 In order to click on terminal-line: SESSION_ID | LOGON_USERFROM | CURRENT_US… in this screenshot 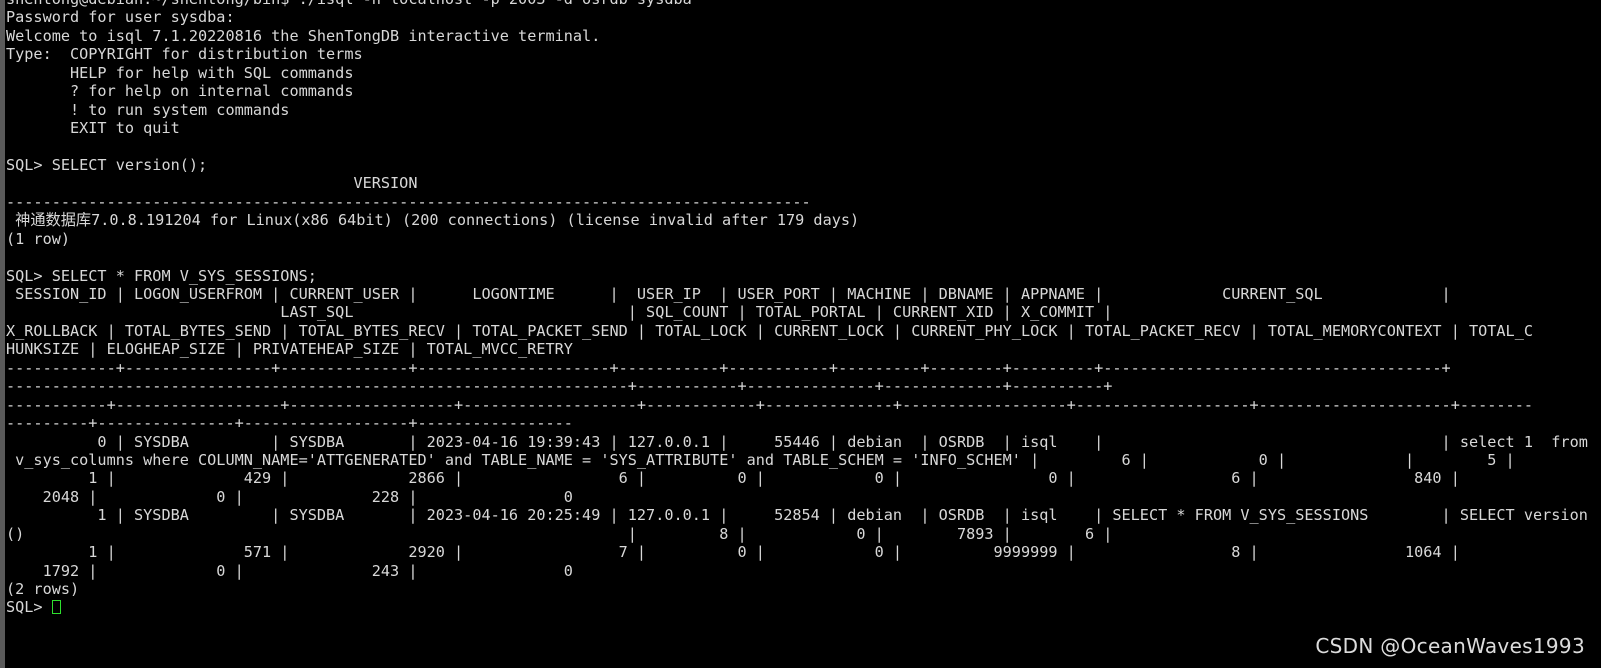, I will do `click(728, 294)`.